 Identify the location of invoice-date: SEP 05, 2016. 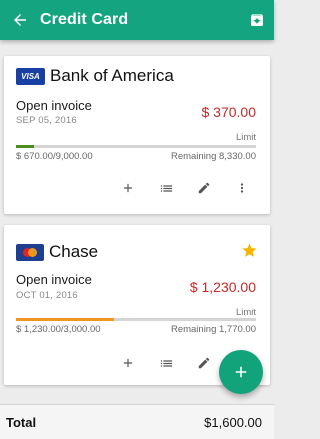
(46, 120).